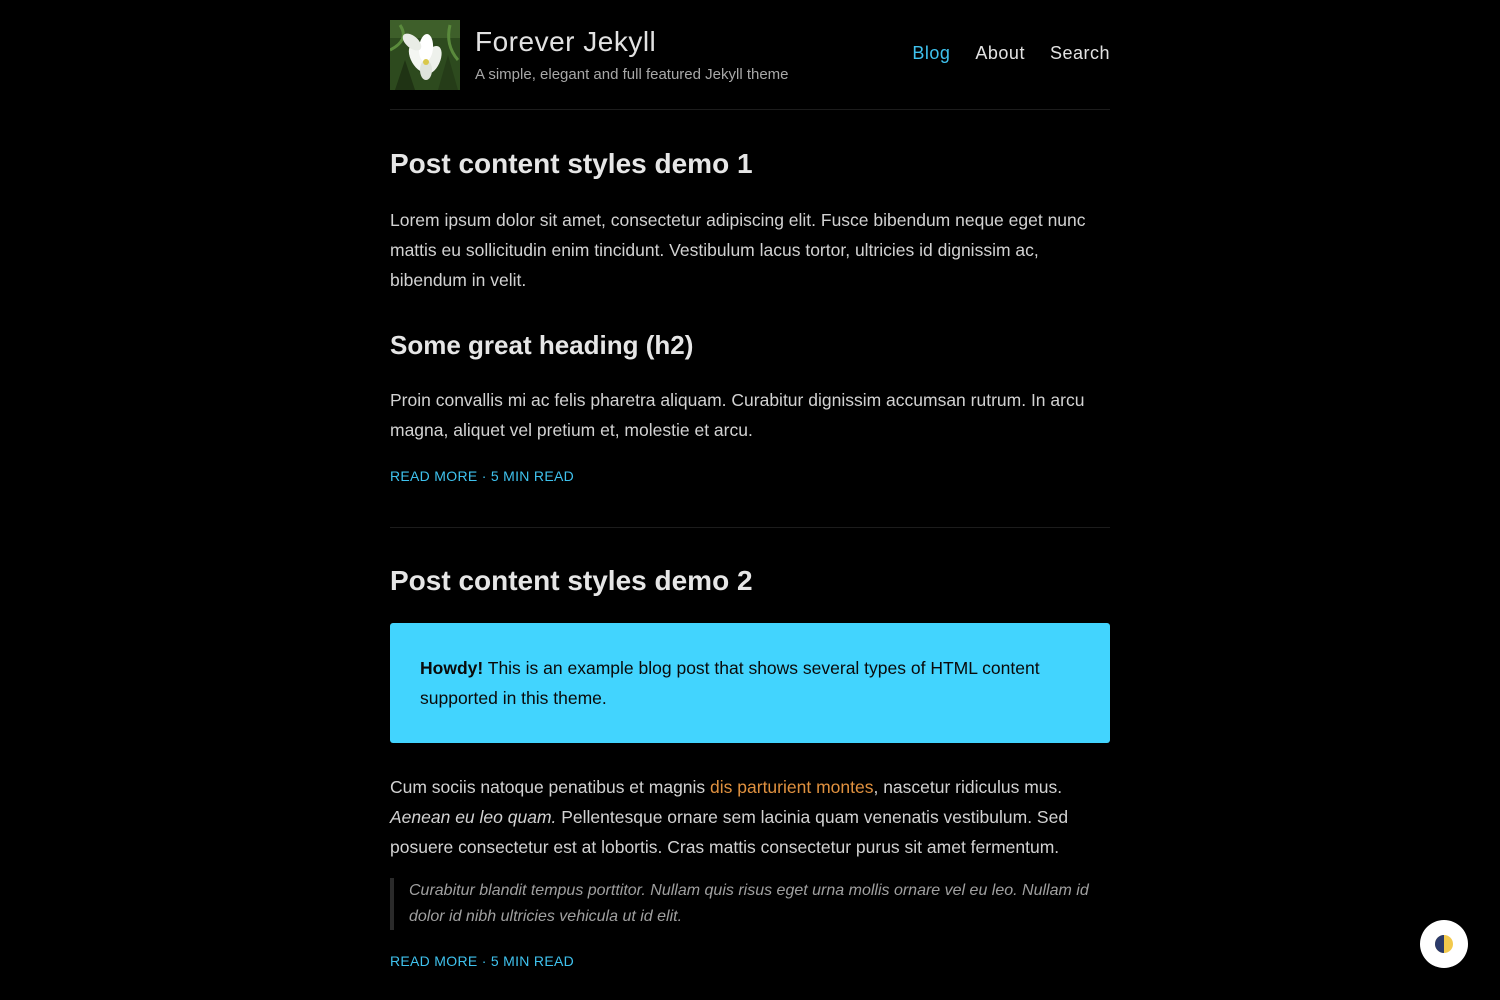 The image size is (1500, 1000). I want to click on half-moon-icon, so click(1444, 944).